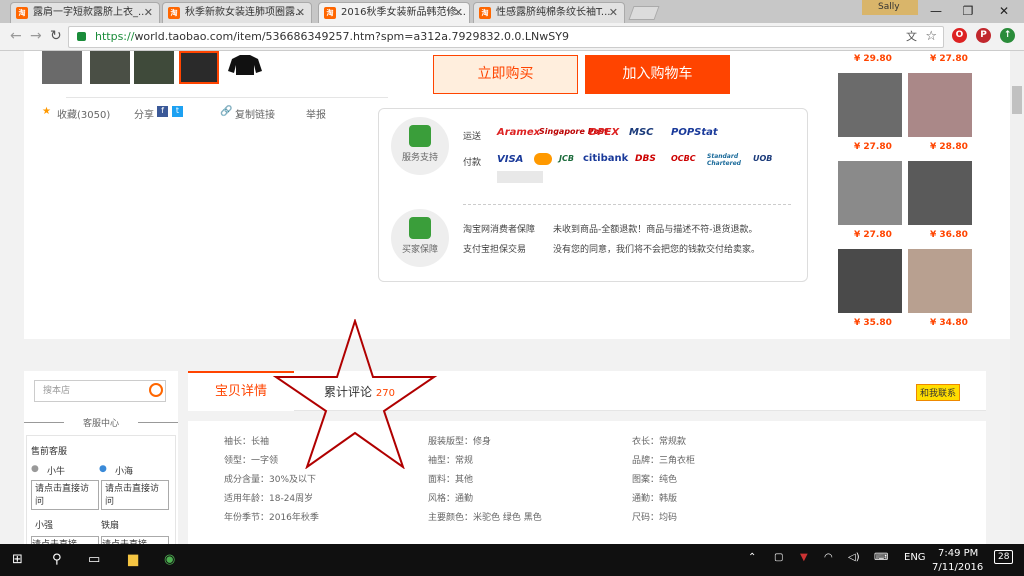 The height and width of the screenshot is (576, 1024). I want to click on opera-extension-icon: O, so click(959, 35).